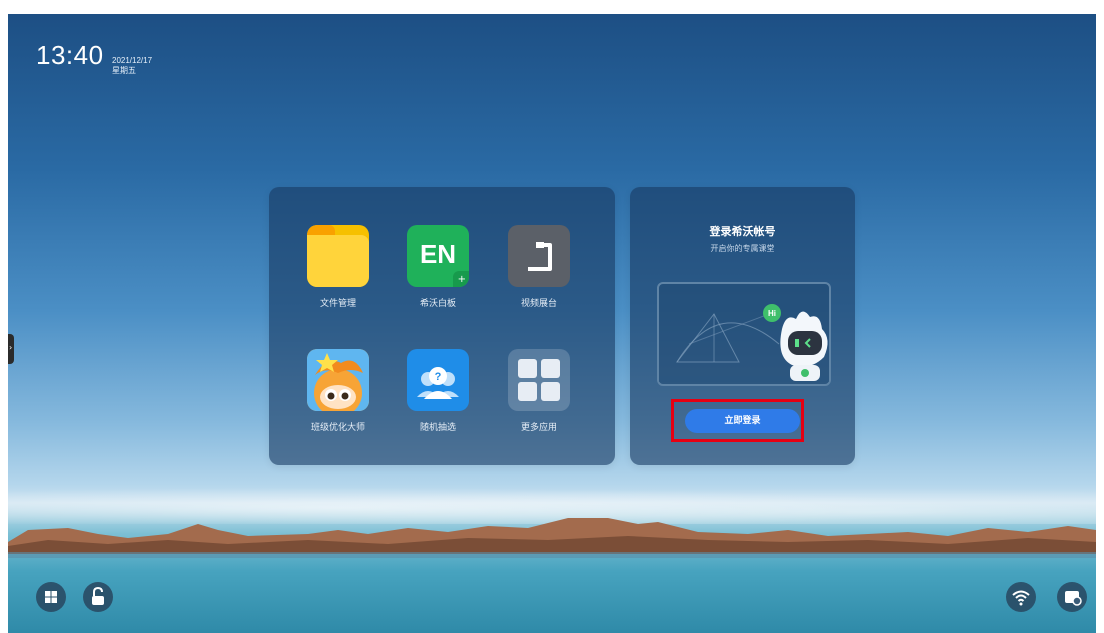 The height and width of the screenshot is (633, 1104). Describe the element at coordinates (552, 538) in the screenshot. I see `rock-shoreline` at that location.